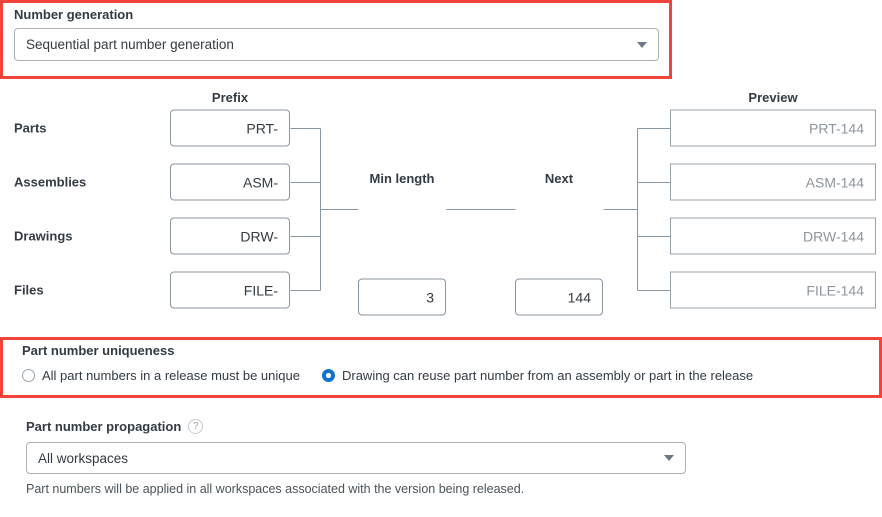 The height and width of the screenshot is (517, 882). Describe the element at coordinates (230, 97) in the screenshot. I see `prefix-column-header: Prefix` at that location.